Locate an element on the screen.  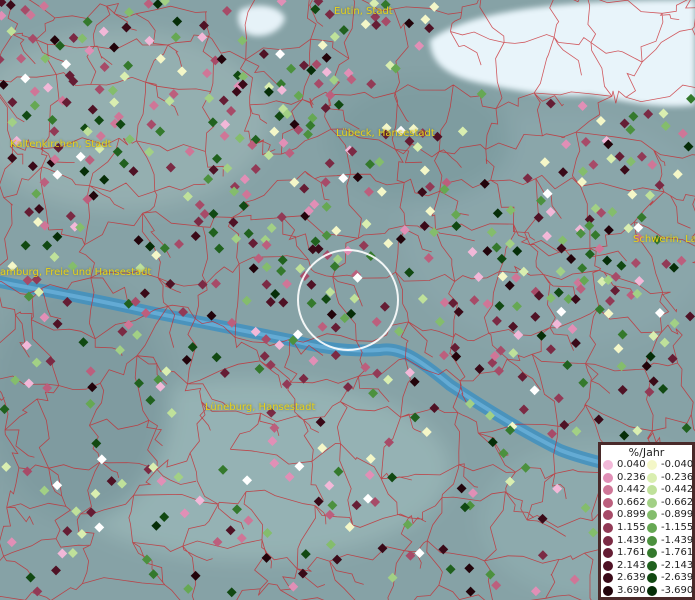
place-label-eutin: Eutin, Stadt is located at coordinates (363, 11).